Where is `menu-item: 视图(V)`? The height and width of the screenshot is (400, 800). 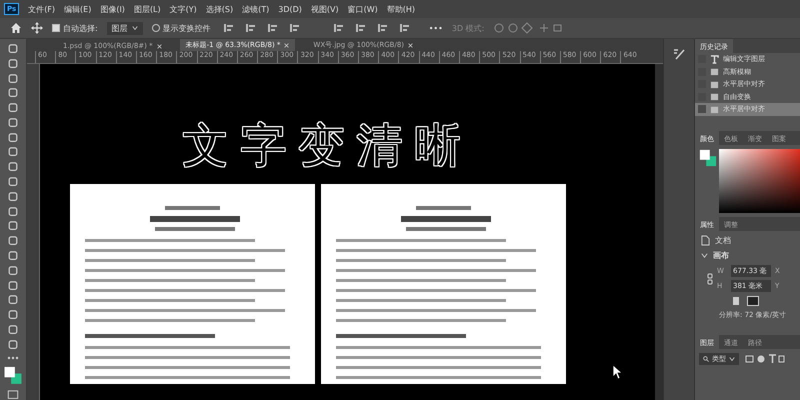 menu-item: 视图(V) is located at coordinates (324, 9).